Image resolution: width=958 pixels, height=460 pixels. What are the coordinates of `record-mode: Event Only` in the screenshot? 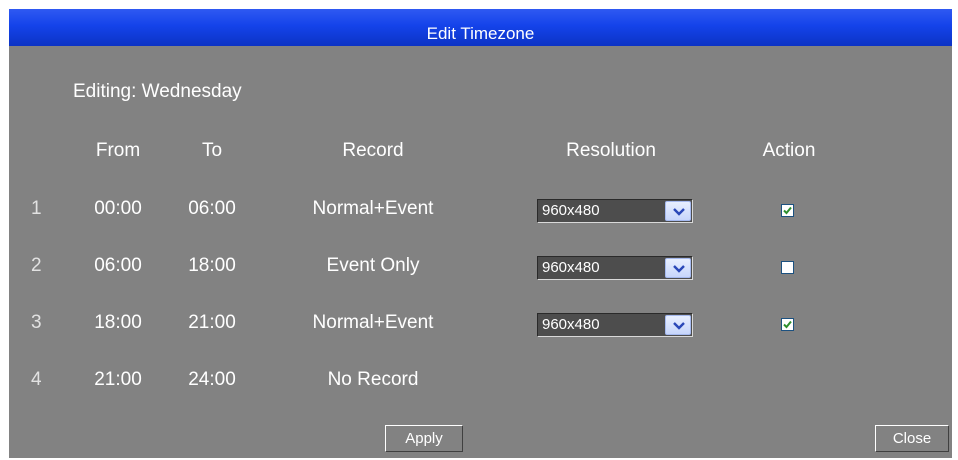 It's located at (373, 265).